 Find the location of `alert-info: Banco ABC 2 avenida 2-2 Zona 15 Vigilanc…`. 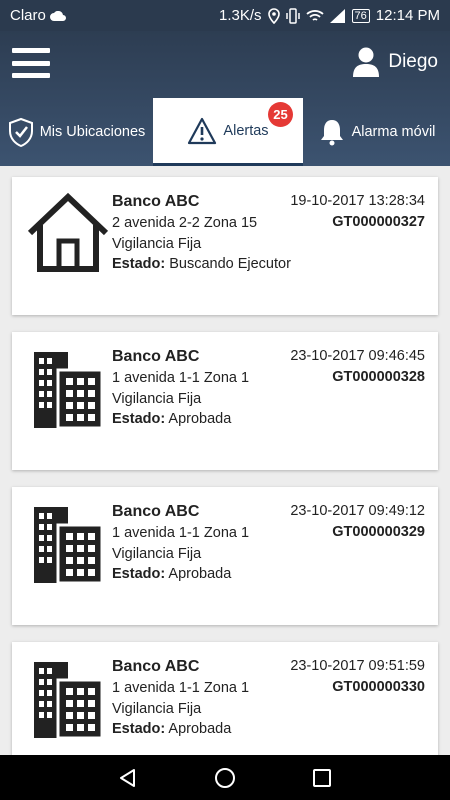

alert-info: Banco ABC 2 avenida 2-2 Zona 15 Vigilanc… is located at coordinates (201, 233).